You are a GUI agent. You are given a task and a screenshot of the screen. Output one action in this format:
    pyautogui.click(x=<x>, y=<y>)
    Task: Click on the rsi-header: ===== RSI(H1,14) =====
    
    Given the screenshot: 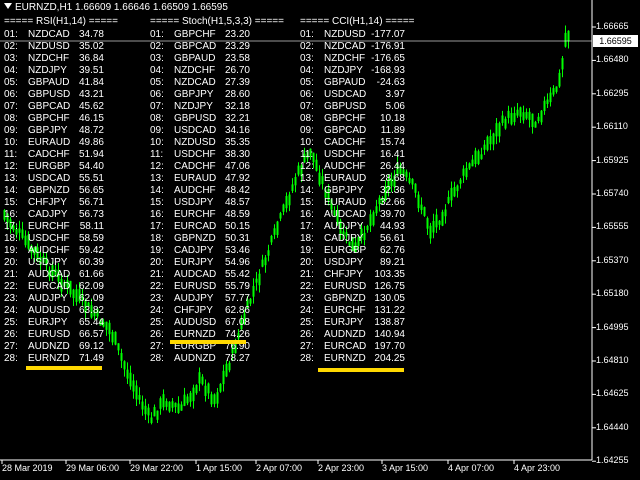 What is the action you would take?
    pyautogui.click(x=61, y=21)
    